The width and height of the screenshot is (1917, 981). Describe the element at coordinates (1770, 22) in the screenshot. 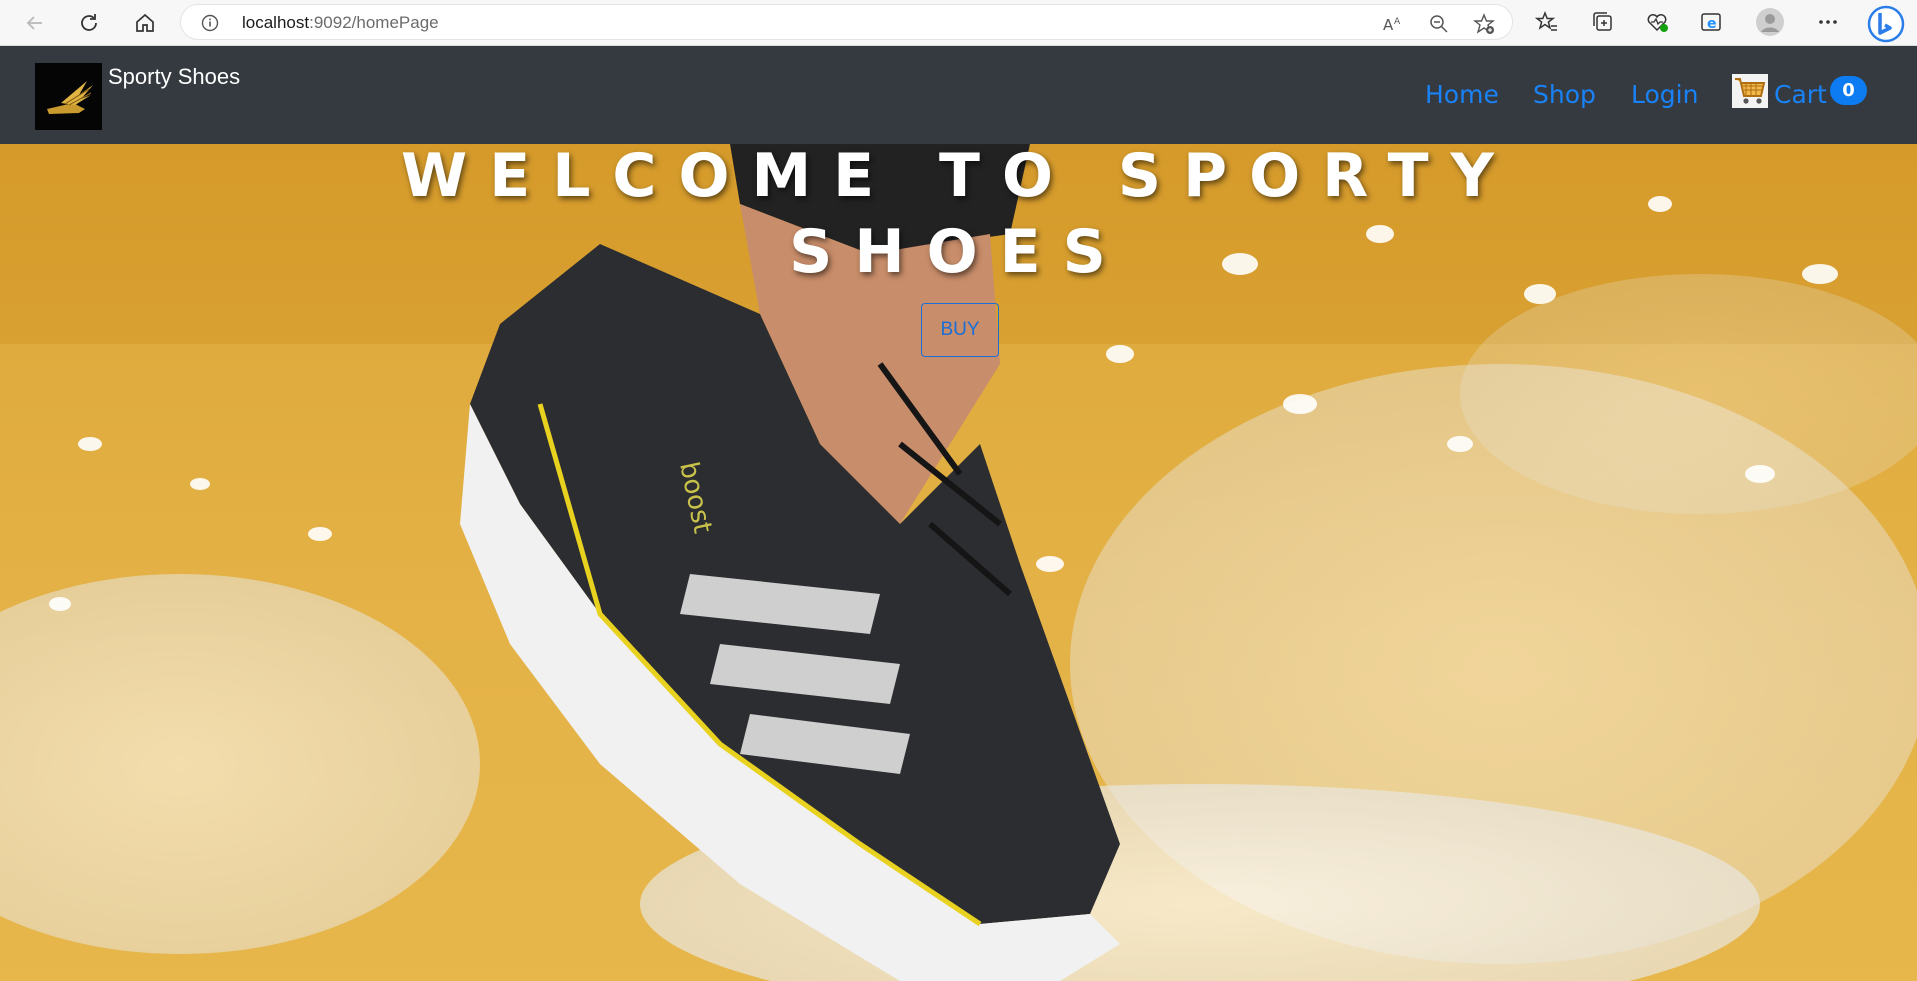

I see `profile-avatar-icon` at that location.